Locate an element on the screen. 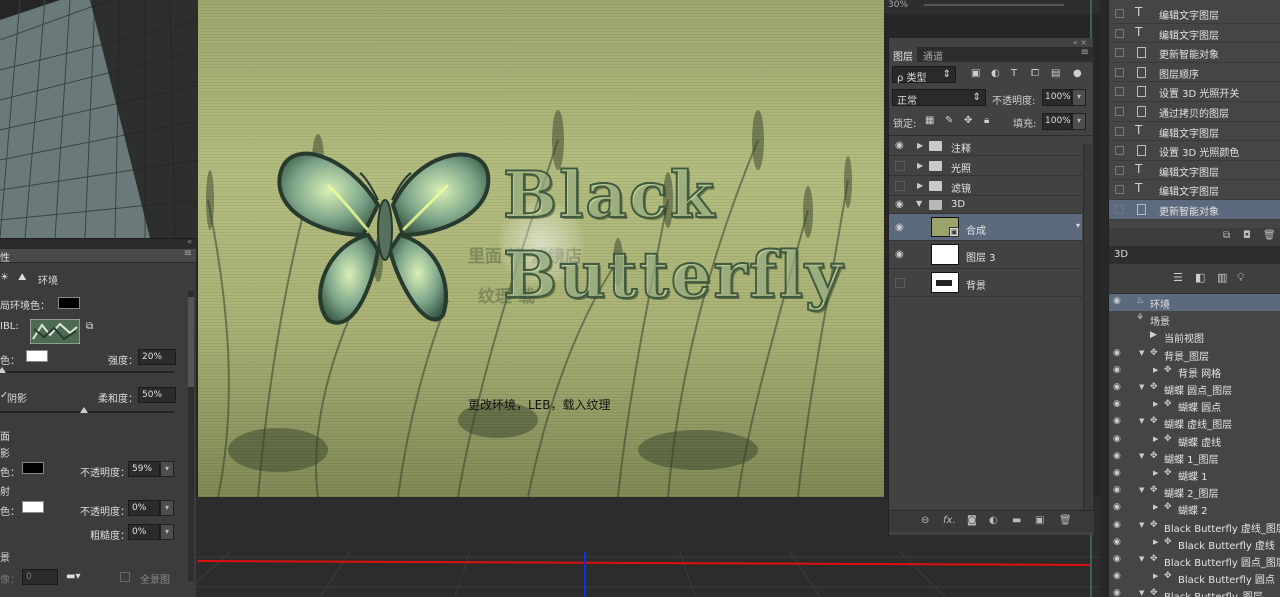 This screenshot has height=597, width=1280. edit-texture-icon: ⧉ is located at coordinates (89, 326).